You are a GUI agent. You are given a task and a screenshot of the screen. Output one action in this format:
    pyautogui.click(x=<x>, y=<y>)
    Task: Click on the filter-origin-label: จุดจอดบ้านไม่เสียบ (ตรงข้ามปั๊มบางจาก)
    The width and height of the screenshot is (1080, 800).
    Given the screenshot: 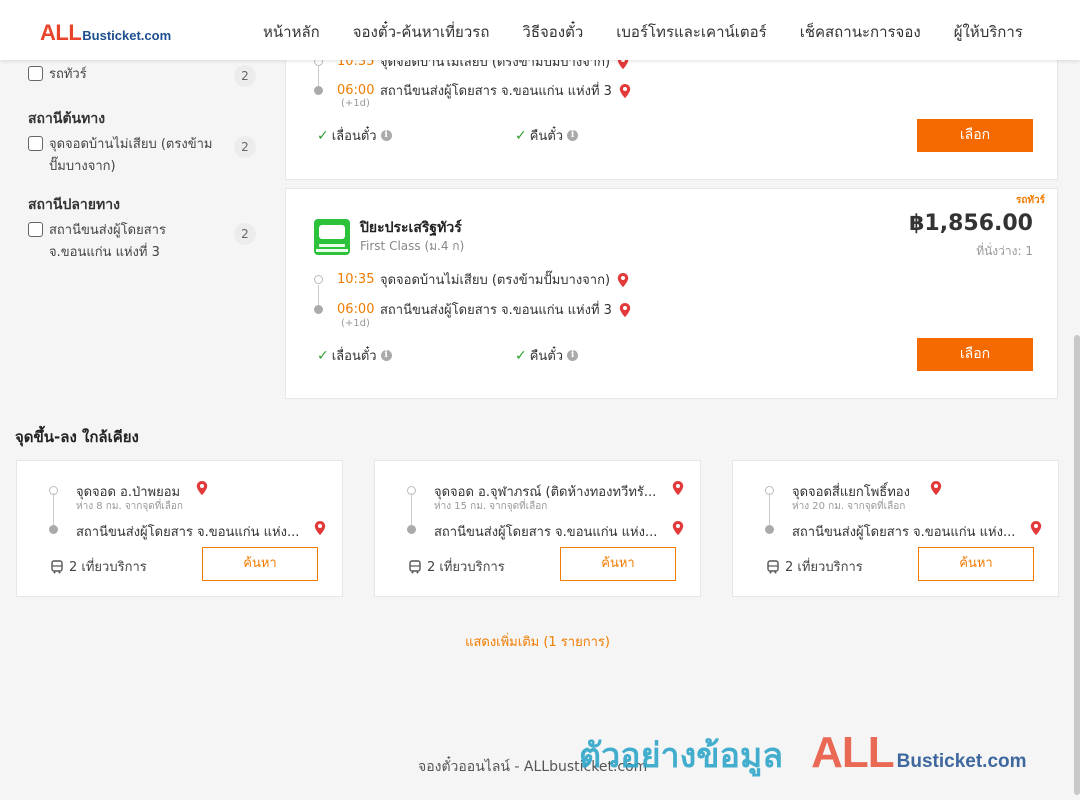 What is the action you would take?
    pyautogui.click(x=131, y=155)
    